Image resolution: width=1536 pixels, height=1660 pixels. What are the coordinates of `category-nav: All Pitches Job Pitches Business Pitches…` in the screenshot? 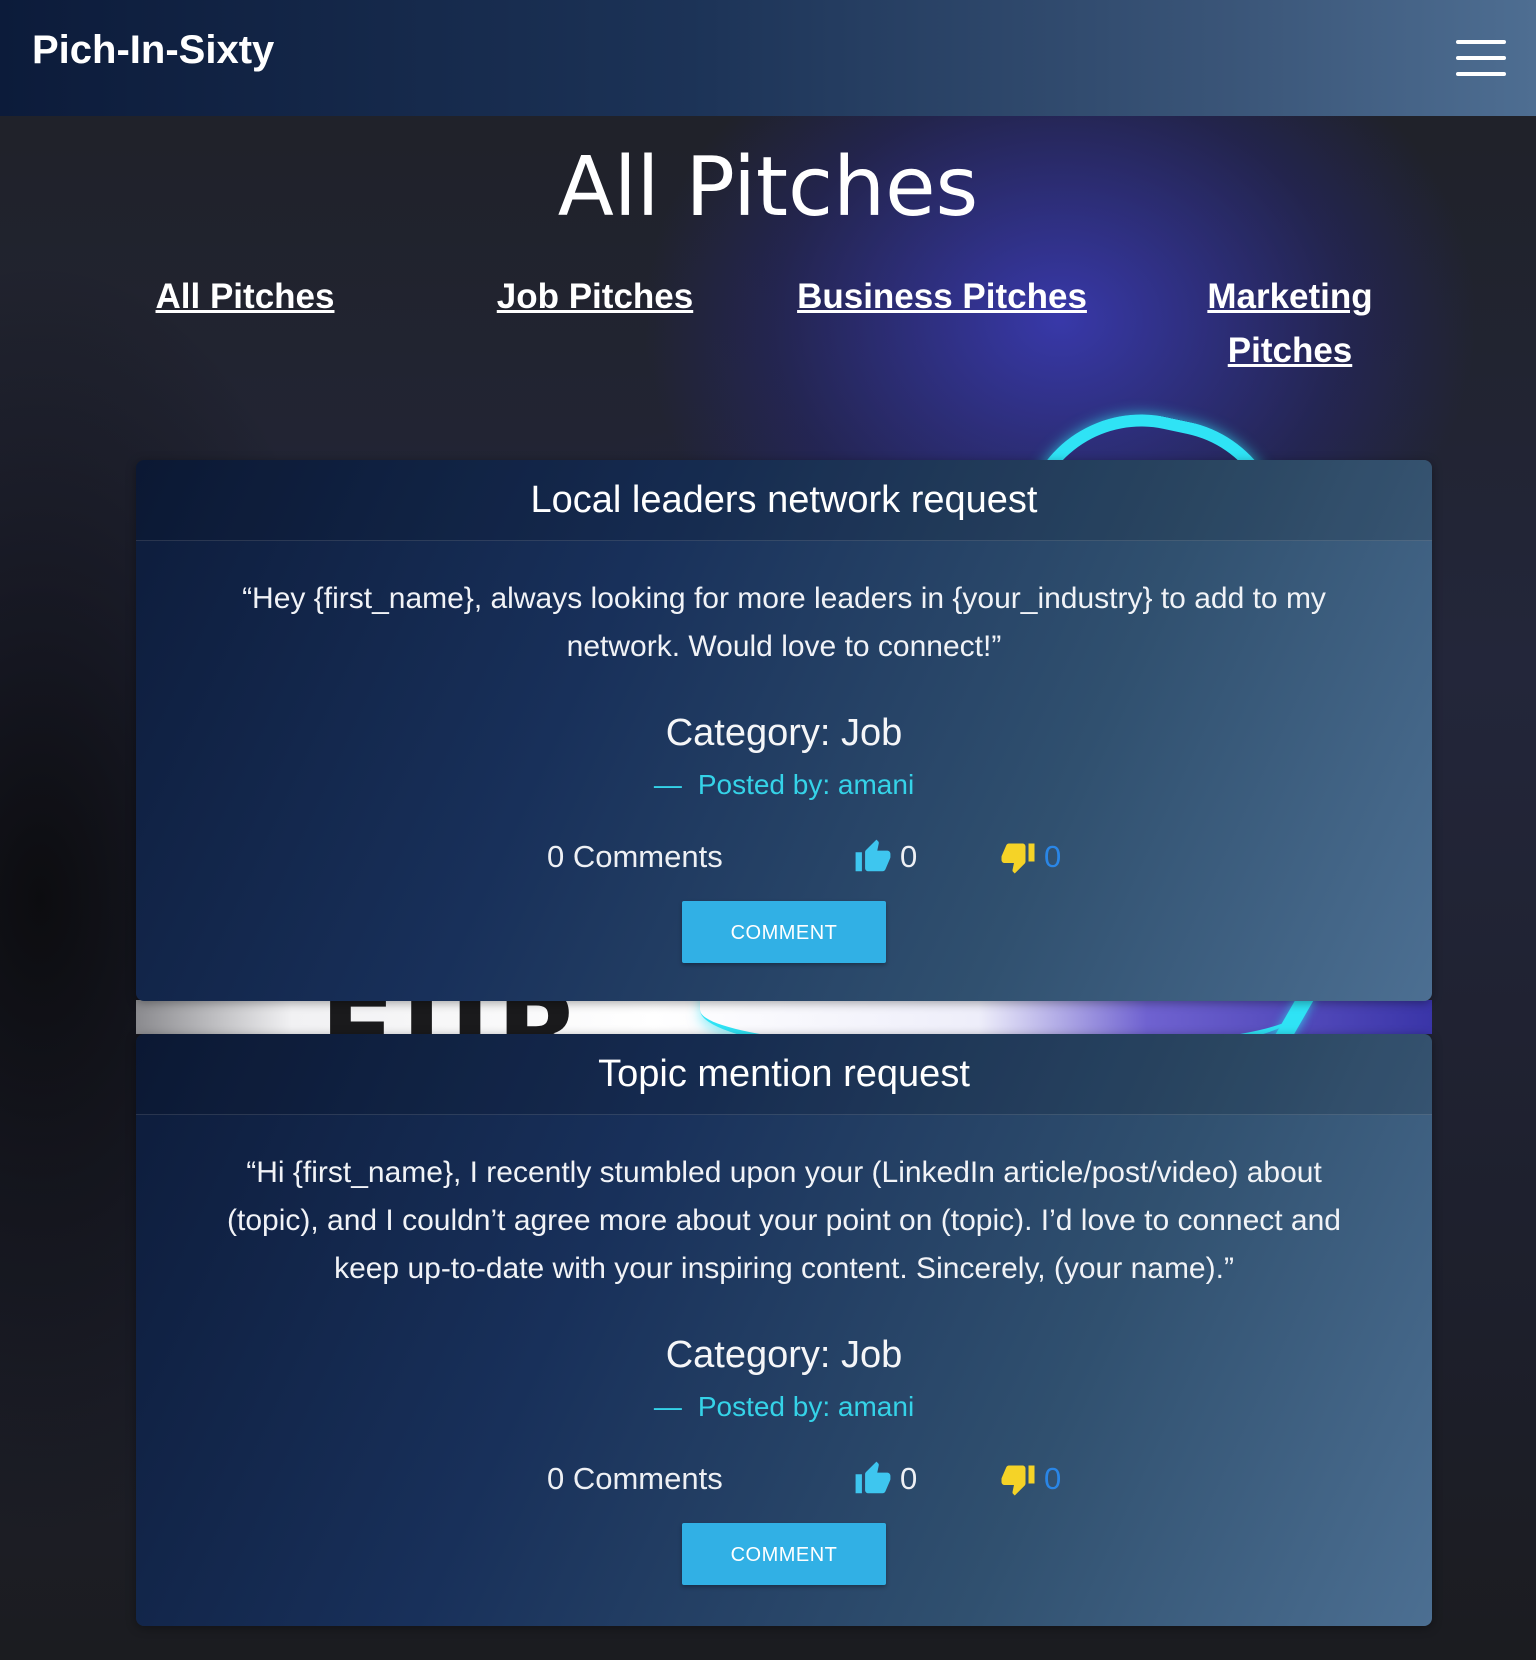 It's located at (768, 335).